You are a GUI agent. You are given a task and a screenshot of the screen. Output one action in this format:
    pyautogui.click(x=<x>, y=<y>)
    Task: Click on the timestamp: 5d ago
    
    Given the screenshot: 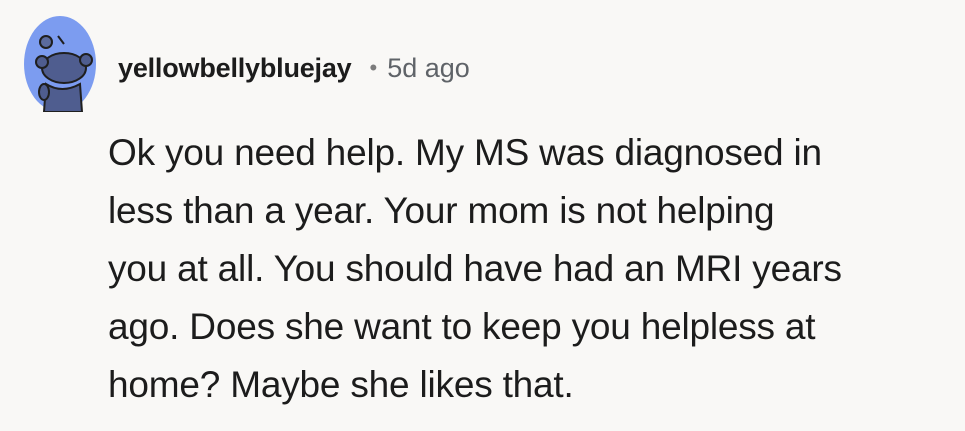 What is the action you would take?
    pyautogui.click(x=428, y=68)
    